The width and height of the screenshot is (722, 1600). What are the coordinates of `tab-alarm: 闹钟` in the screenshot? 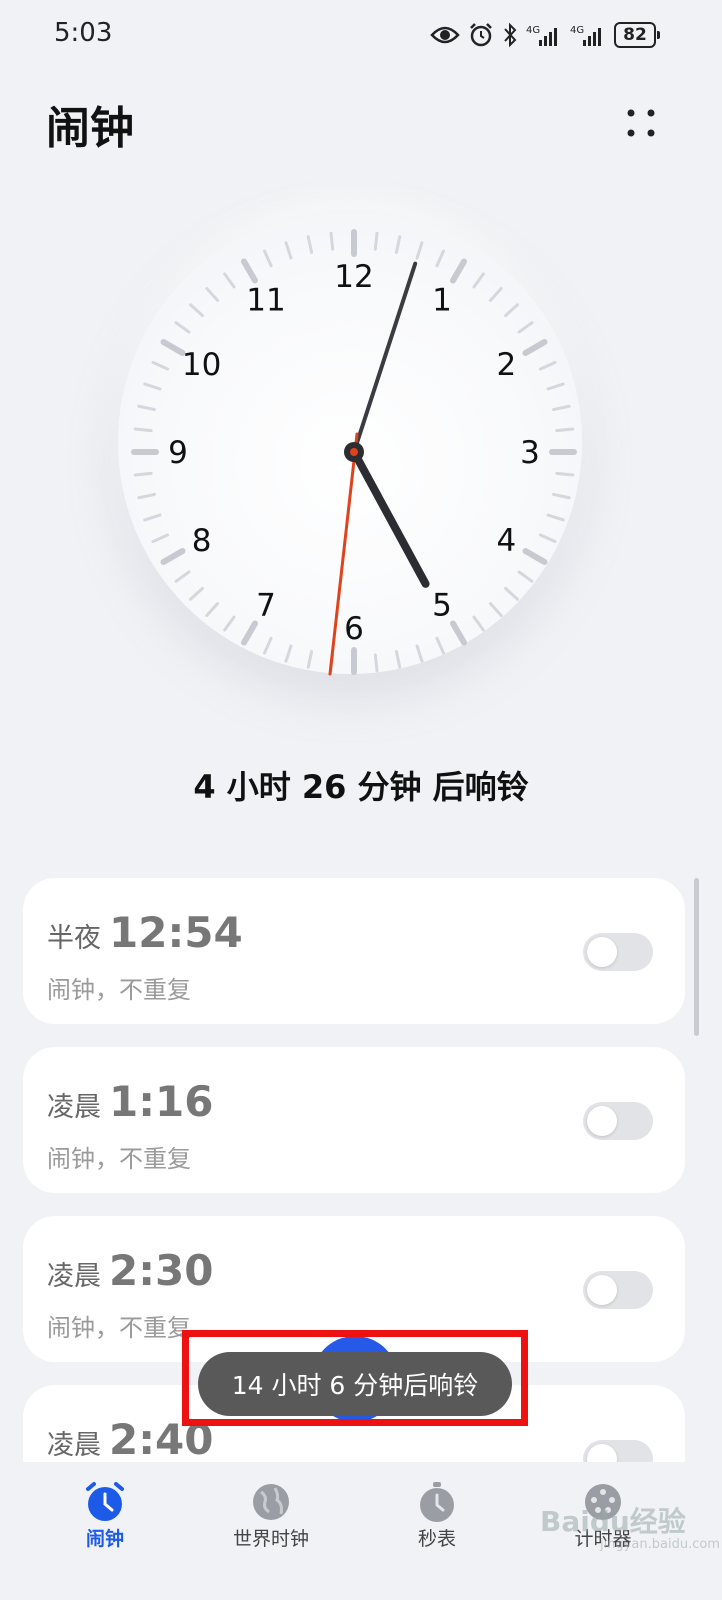 It's located at (105, 1531).